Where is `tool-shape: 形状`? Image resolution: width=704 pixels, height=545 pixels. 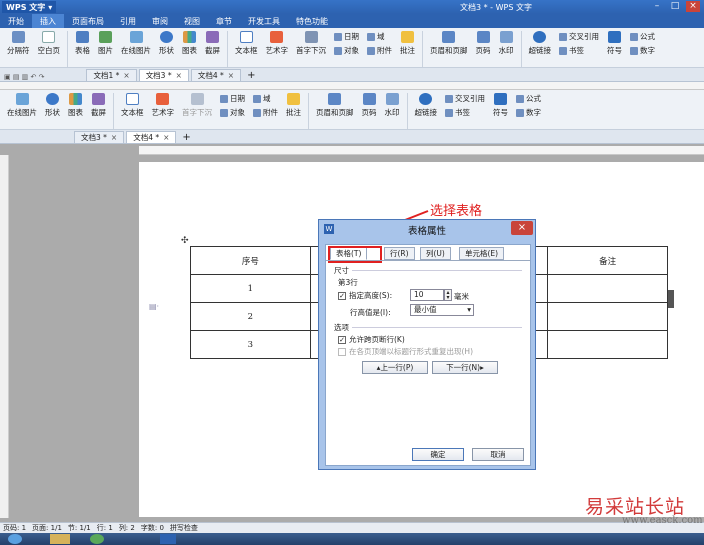 tool-shape: 形状 is located at coordinates (166, 43).